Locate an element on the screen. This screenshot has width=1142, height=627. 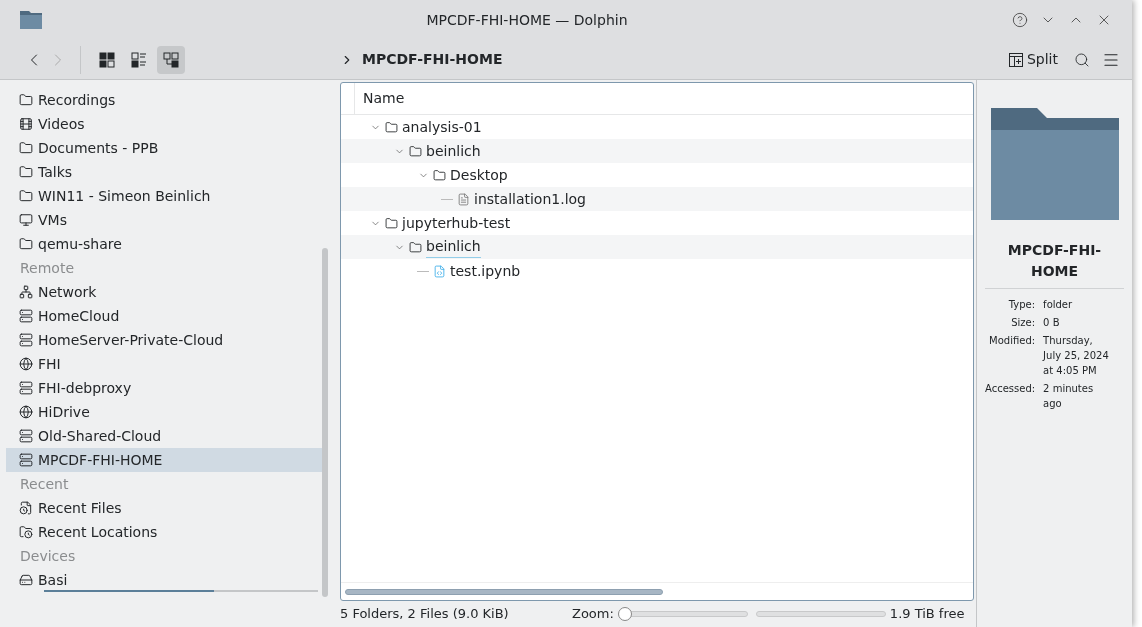
sidebar-item: HomeCloud is located at coordinates (164, 316).